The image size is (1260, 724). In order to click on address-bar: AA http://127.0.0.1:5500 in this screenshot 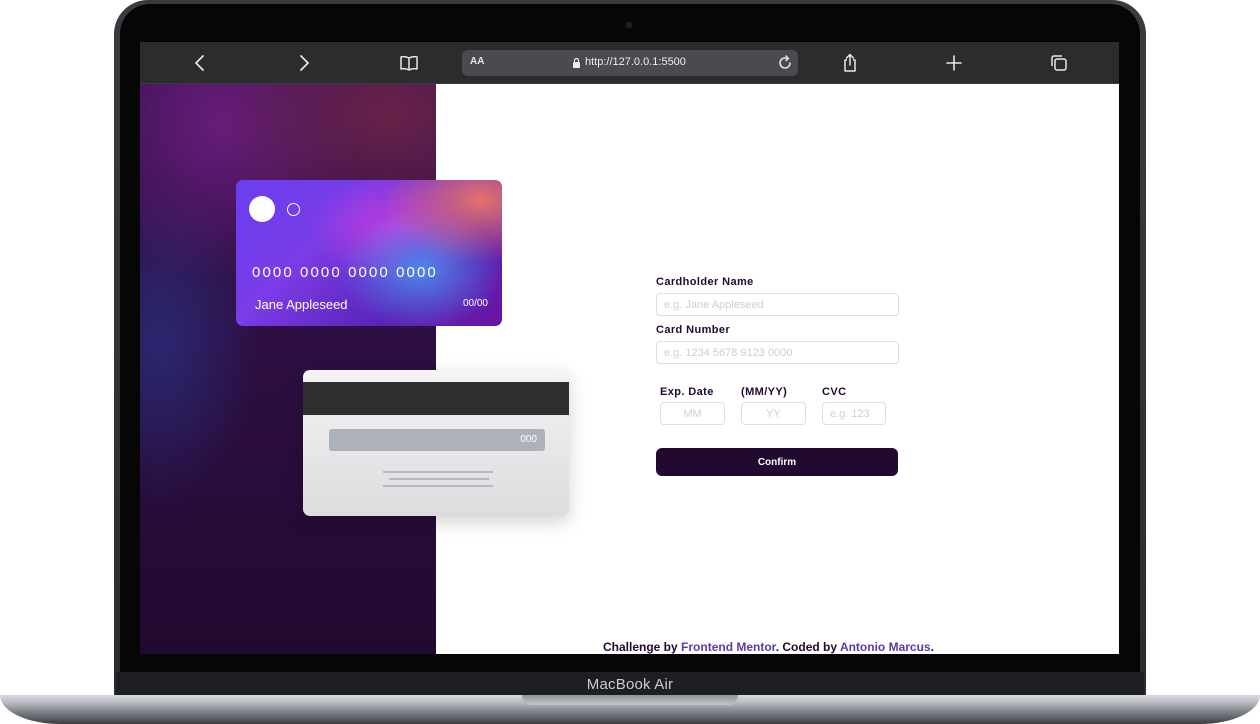, I will do `click(630, 63)`.